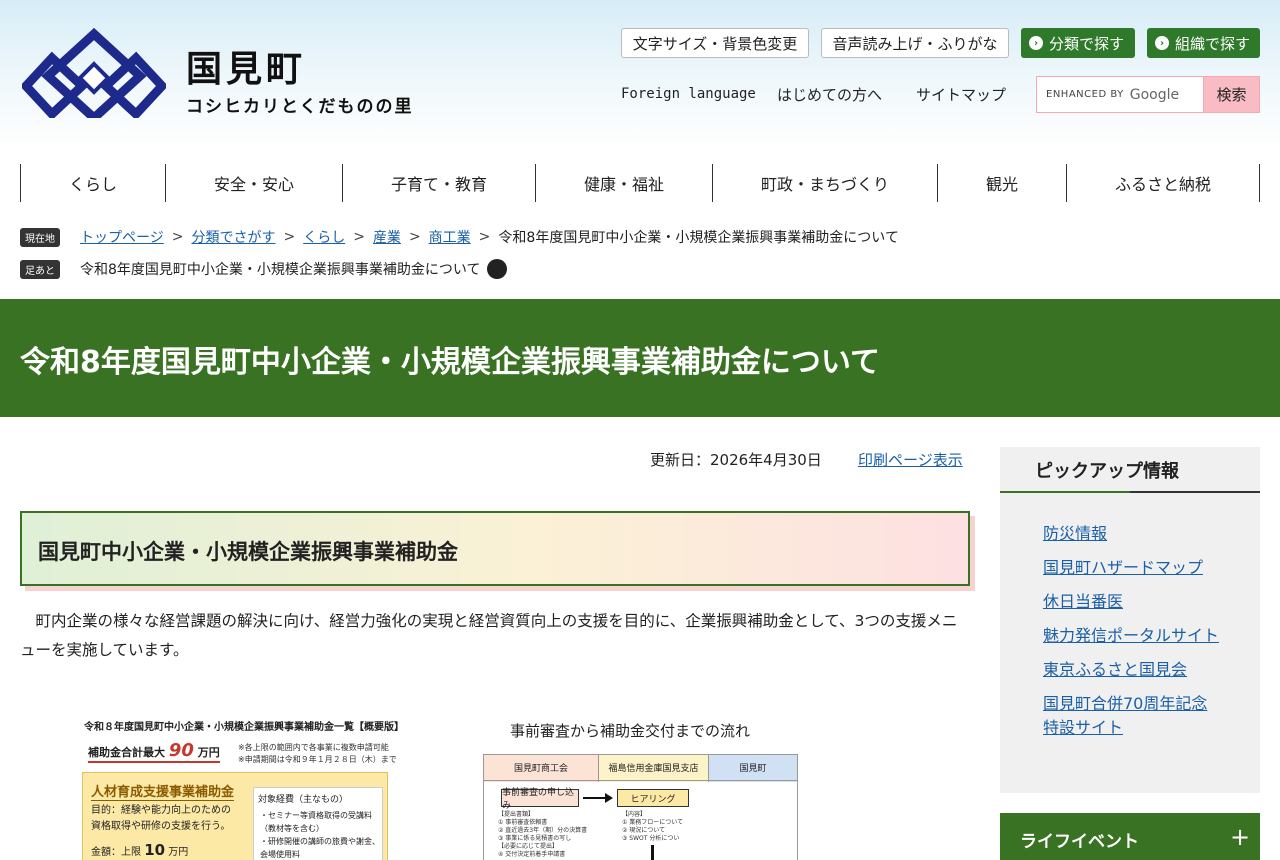 Image resolution: width=1280 pixels, height=860 pixels. I want to click on flow-note-line: 【必要に応じて提出】, so click(528, 846).